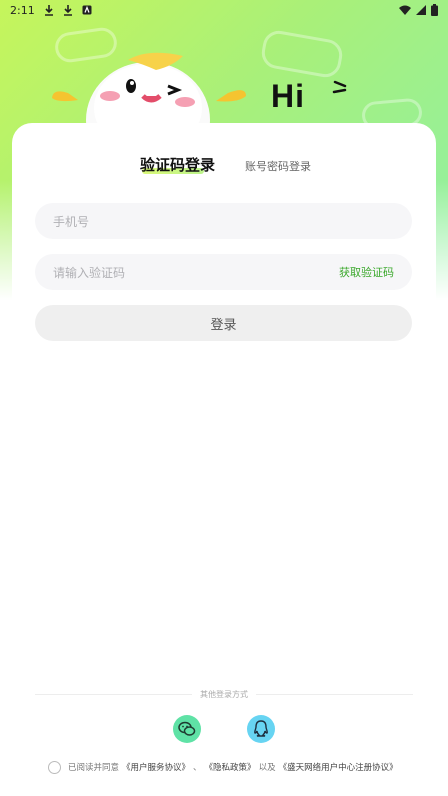 This screenshot has width=448, height=796. Describe the element at coordinates (302, 54) in the screenshot. I see `gamepad-decoration-icon` at that location.